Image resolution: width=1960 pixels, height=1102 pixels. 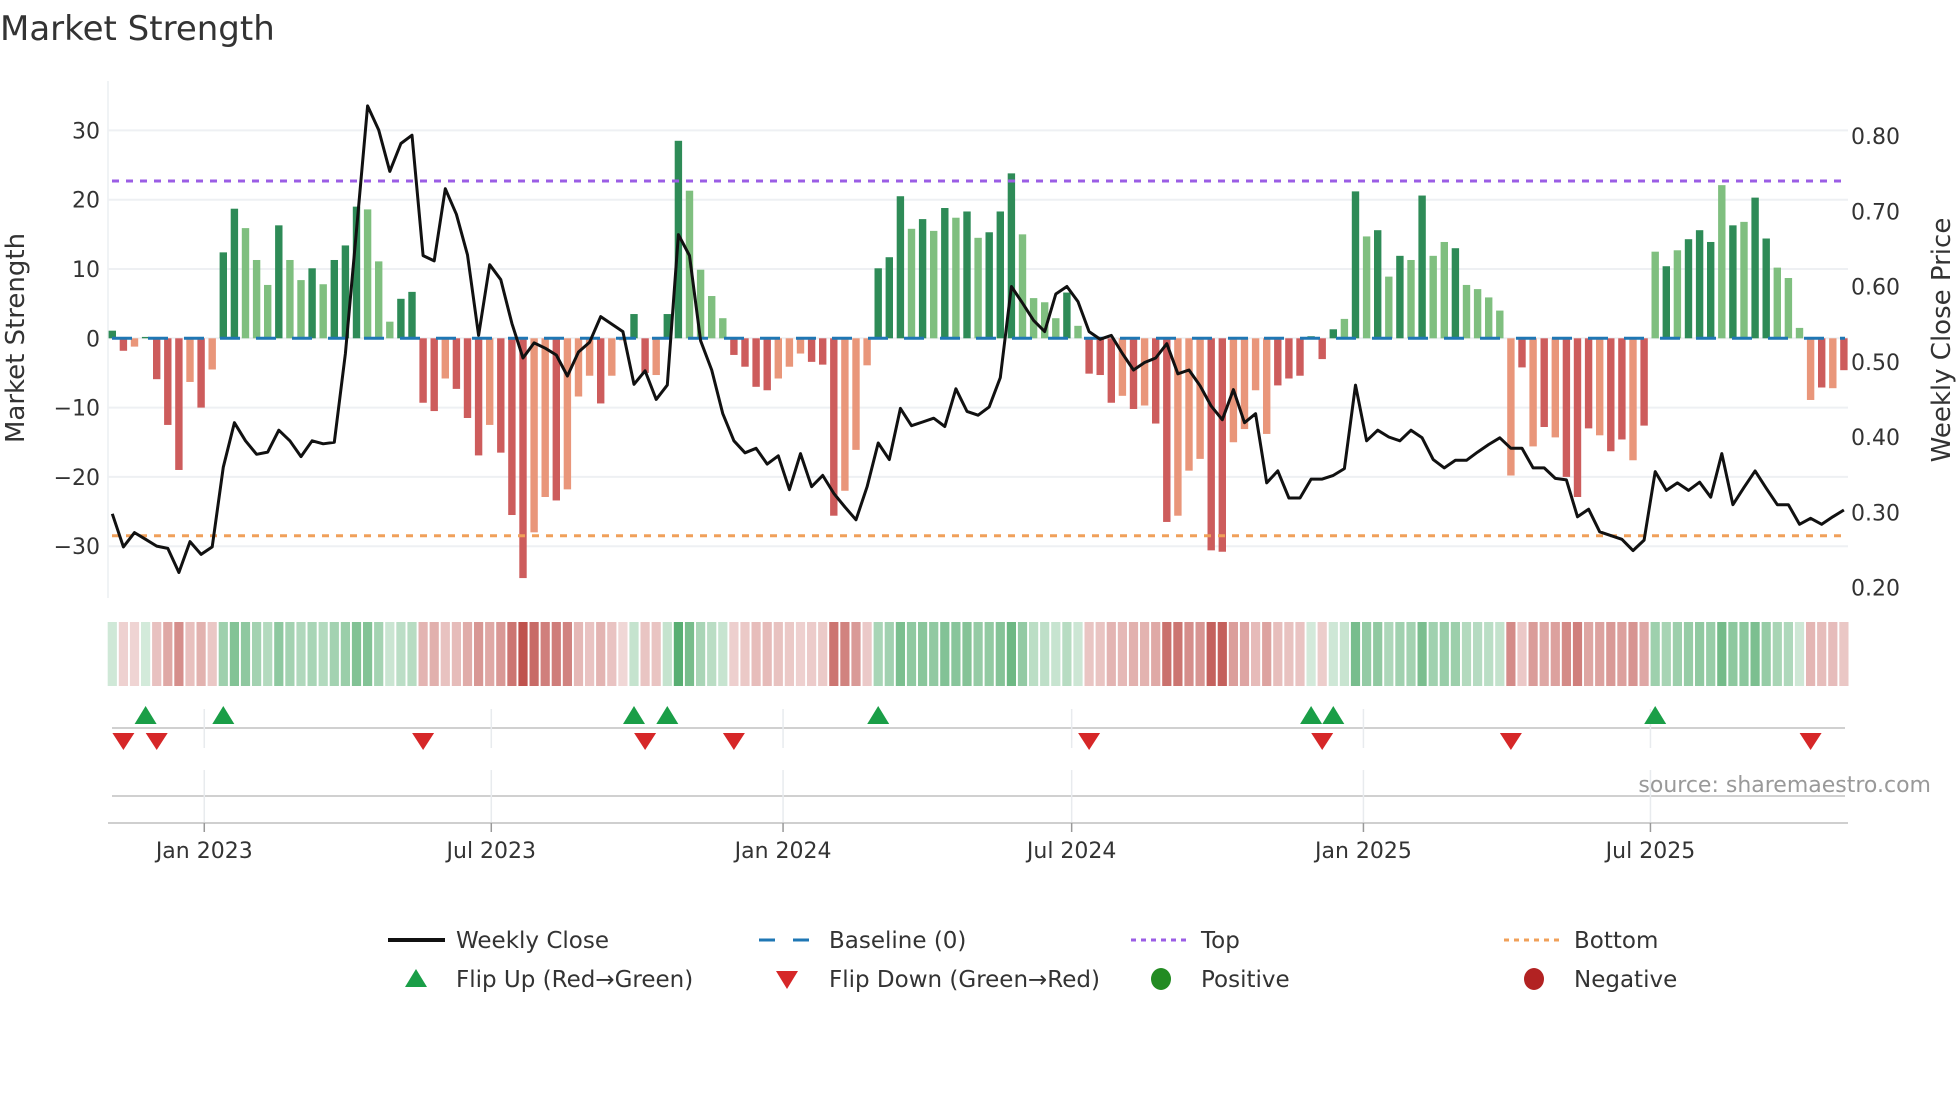 I want to click on y2-tick-label: 0.60, so click(x=1875, y=288).